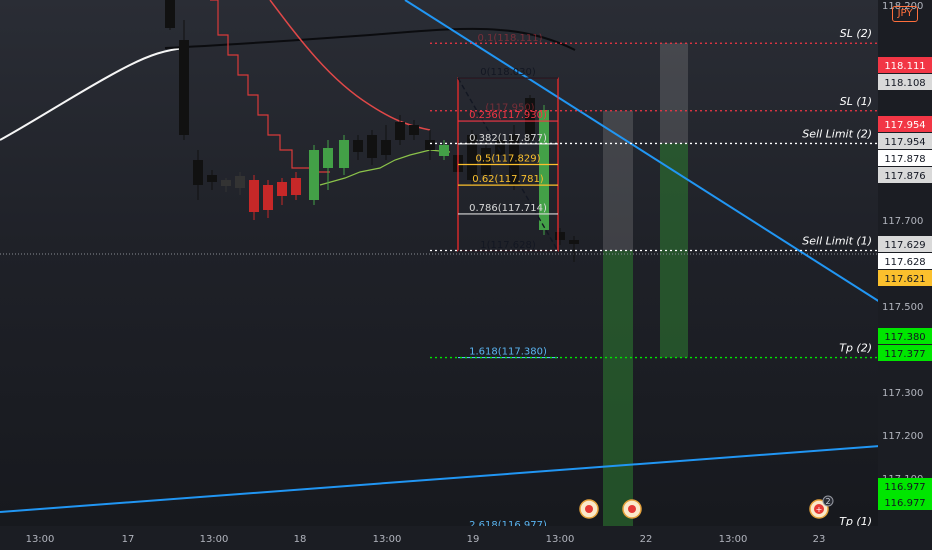  I want to click on price-badge-value: 117.878, so click(904, 159).